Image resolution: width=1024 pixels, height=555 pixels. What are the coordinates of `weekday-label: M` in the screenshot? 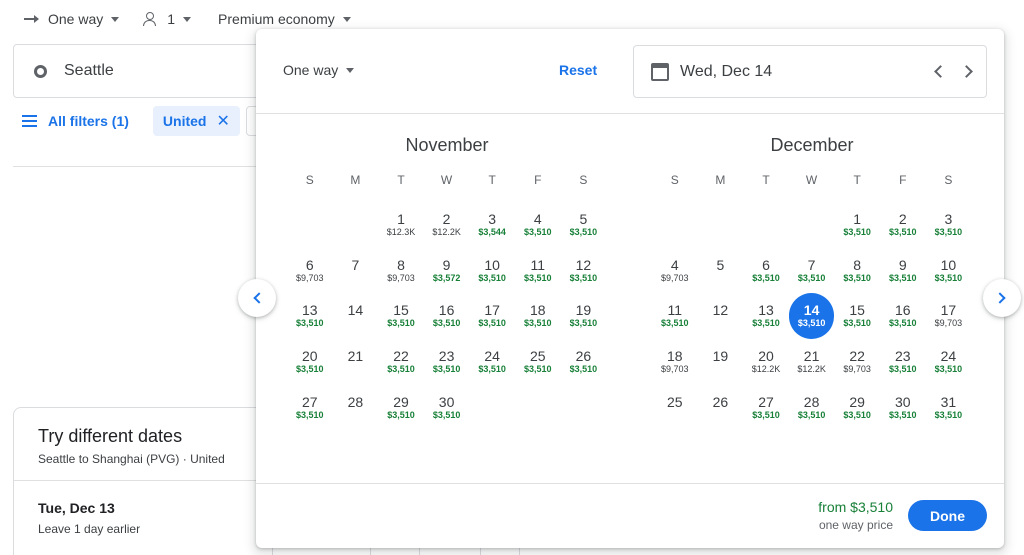 It's located at (720, 180).